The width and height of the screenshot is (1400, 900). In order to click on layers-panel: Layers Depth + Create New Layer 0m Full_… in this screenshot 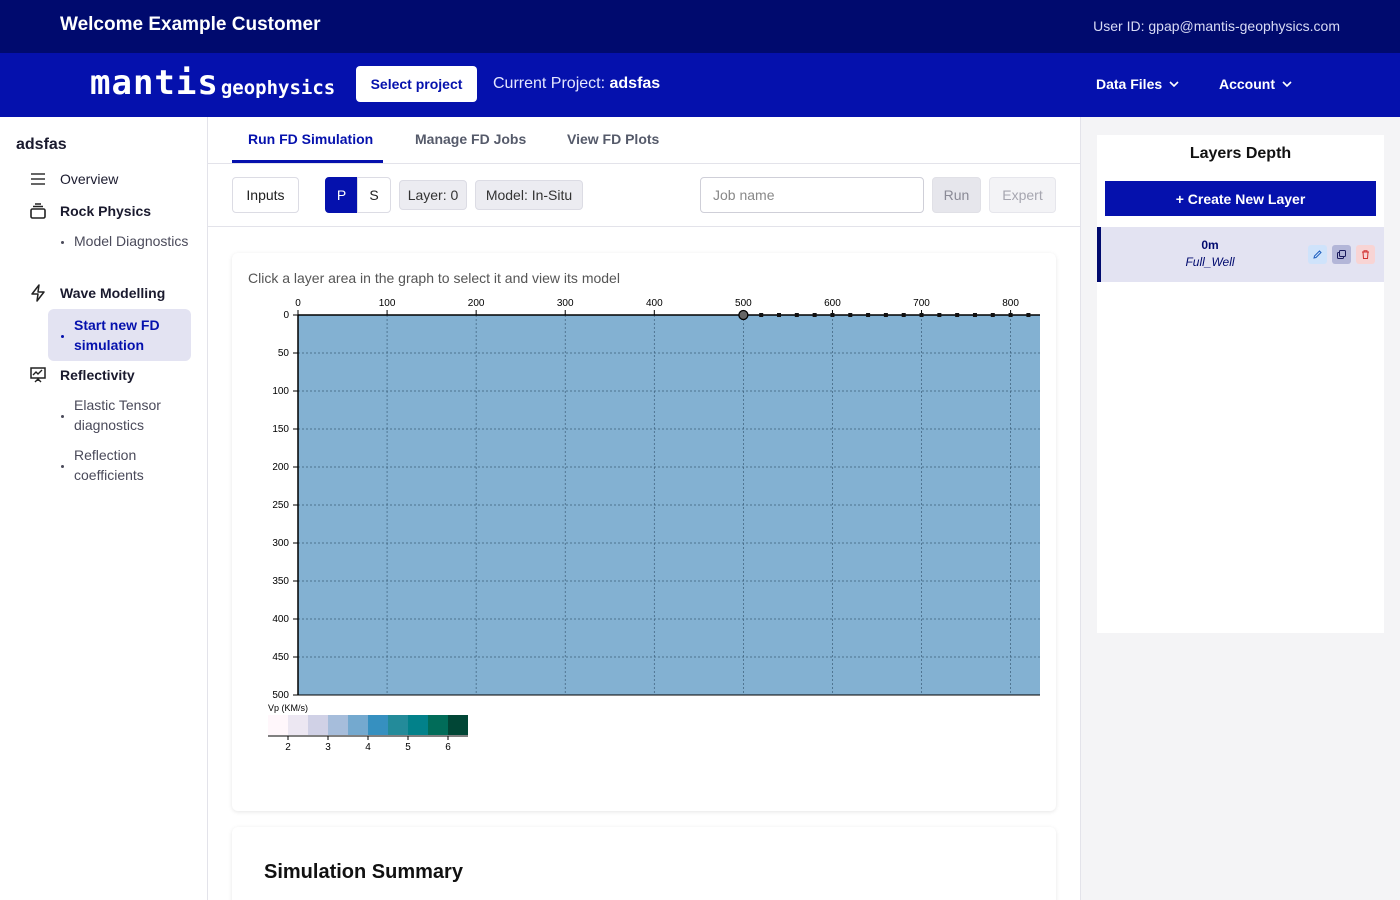, I will do `click(1240, 384)`.